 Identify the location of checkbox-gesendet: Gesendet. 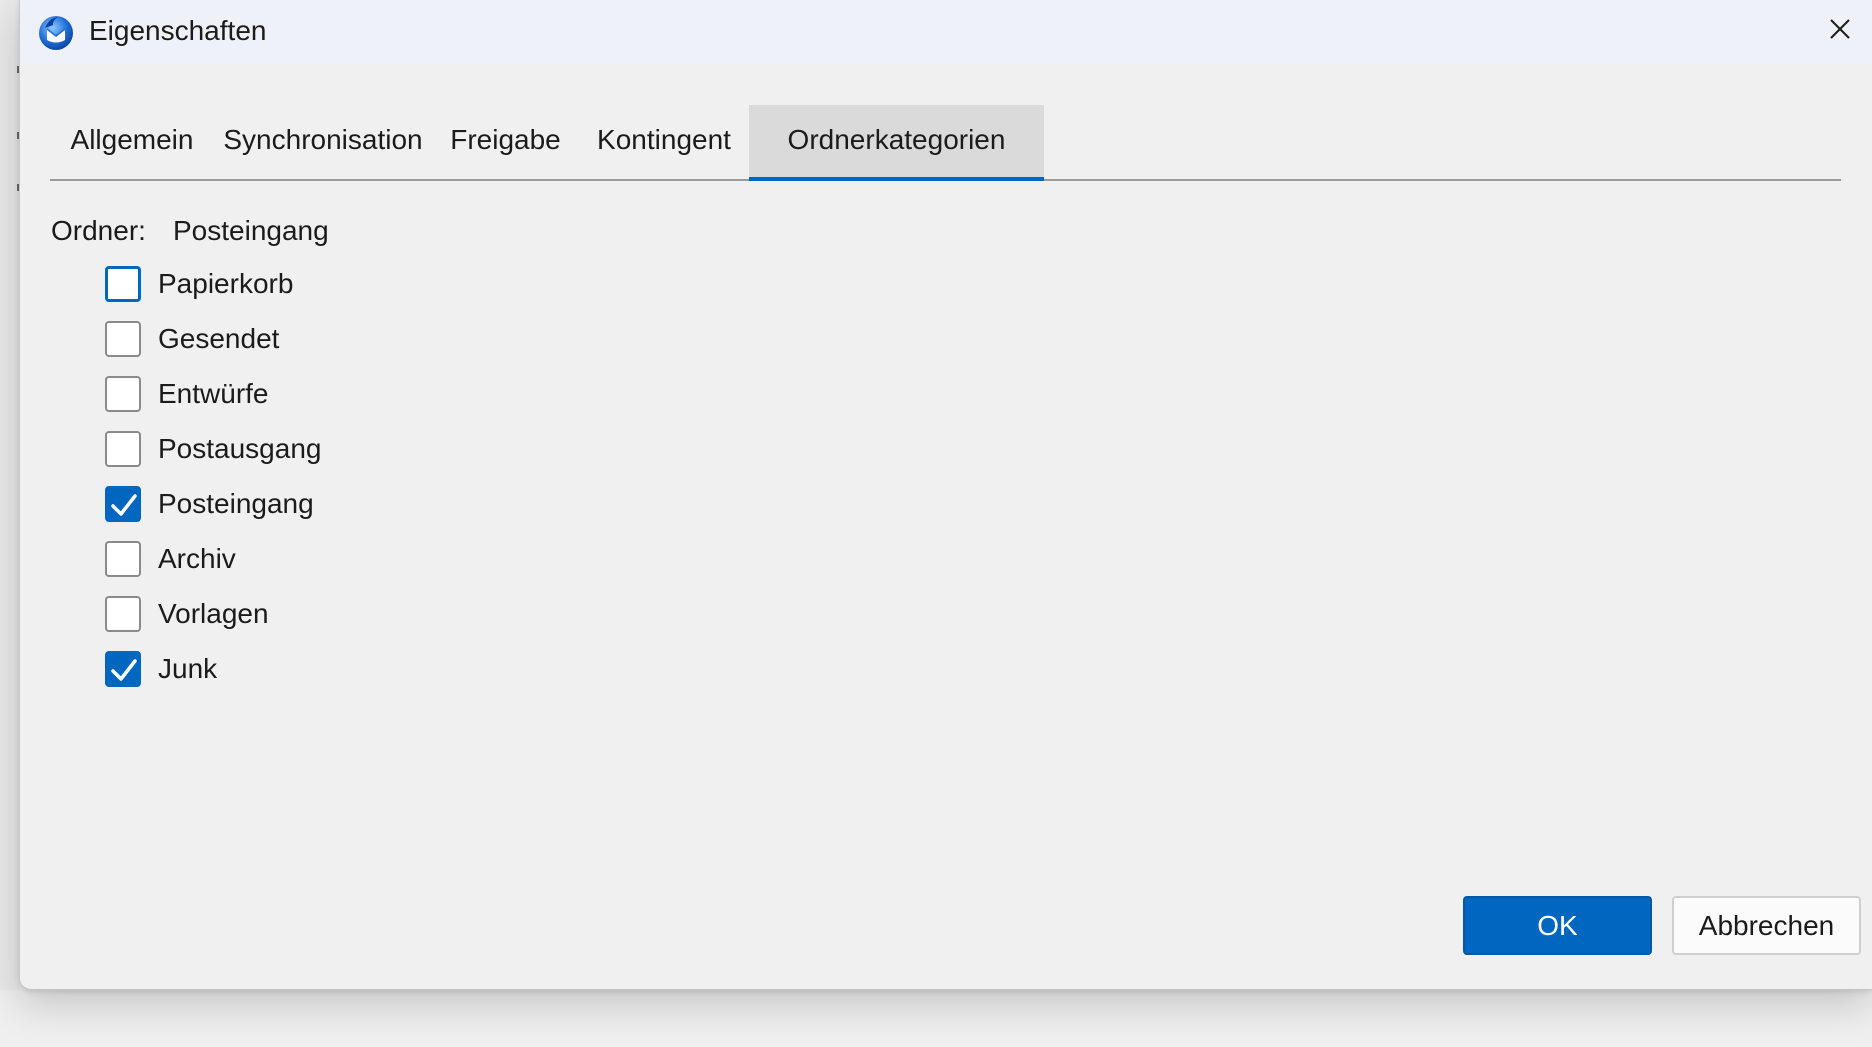
(213, 338).